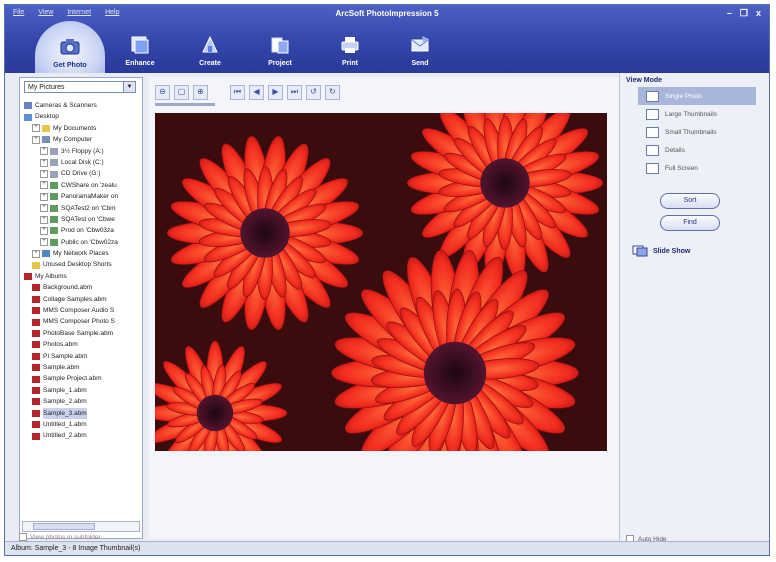 This screenshot has width=776, height=562. What do you see at coordinates (82, 139) in the screenshot?
I see `tree-item: + My Computer` at bounding box center [82, 139].